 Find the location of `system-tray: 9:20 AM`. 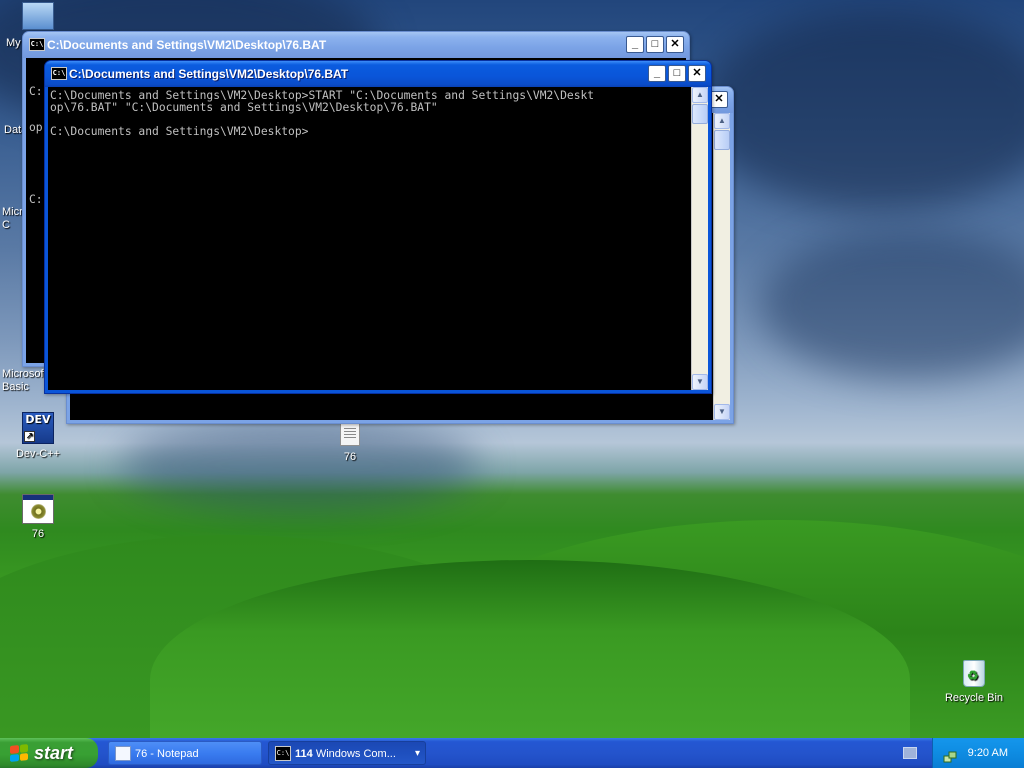

system-tray: 9:20 AM is located at coordinates (978, 753).